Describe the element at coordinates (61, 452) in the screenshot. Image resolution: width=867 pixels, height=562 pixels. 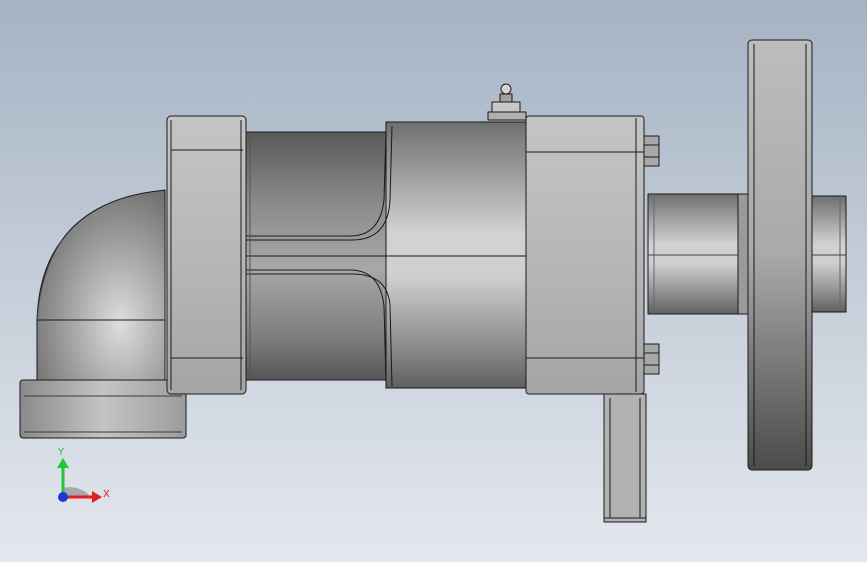
I see `y-axis-label: Y` at that location.